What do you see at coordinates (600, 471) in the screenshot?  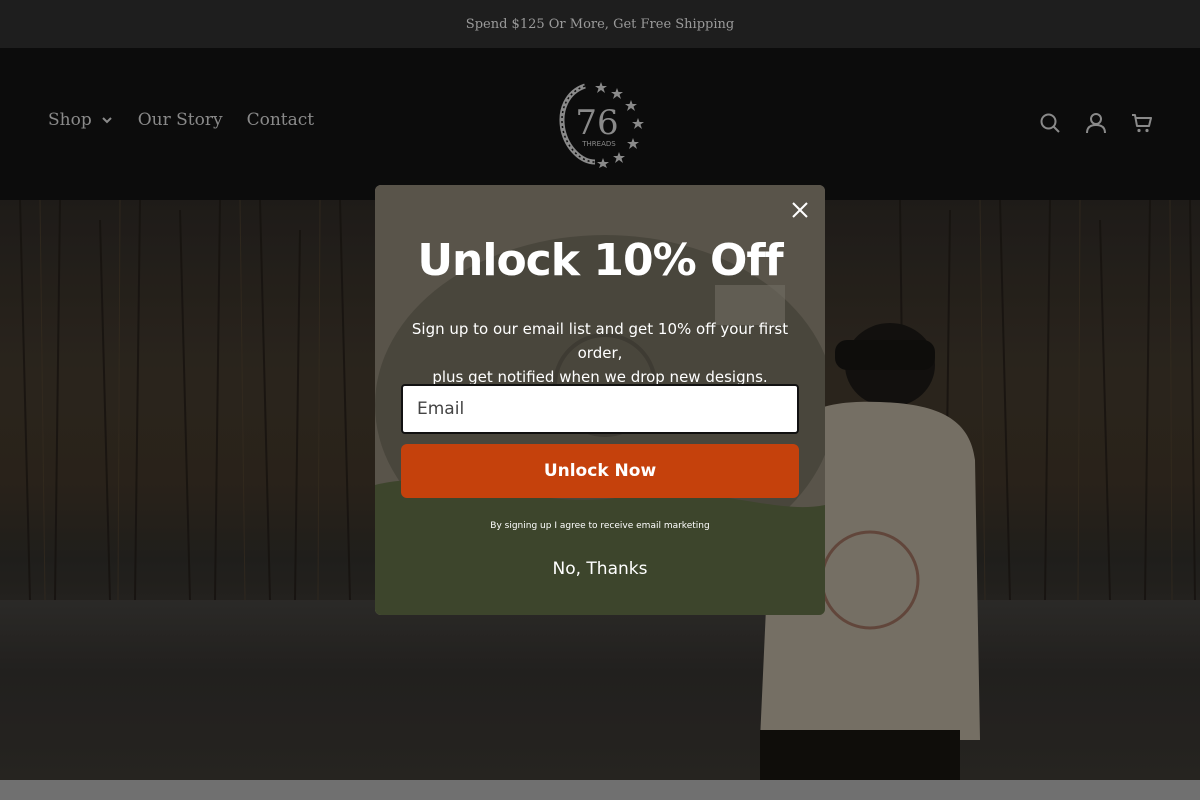 I see `unlock-now-button: Unlock Now` at bounding box center [600, 471].